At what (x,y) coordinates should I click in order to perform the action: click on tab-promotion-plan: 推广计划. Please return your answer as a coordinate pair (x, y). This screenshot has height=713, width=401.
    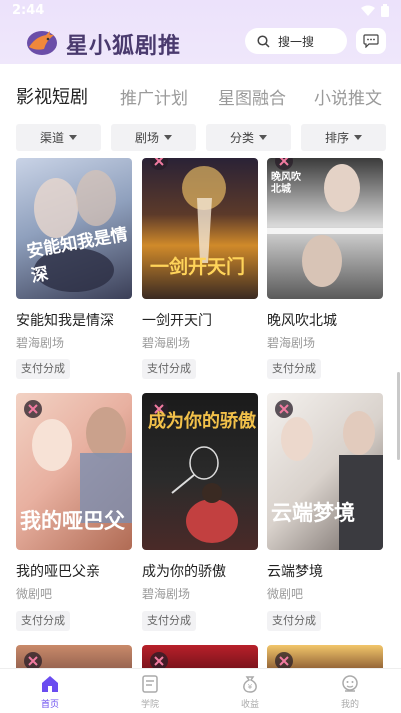
    Looking at the image, I should click on (154, 96).